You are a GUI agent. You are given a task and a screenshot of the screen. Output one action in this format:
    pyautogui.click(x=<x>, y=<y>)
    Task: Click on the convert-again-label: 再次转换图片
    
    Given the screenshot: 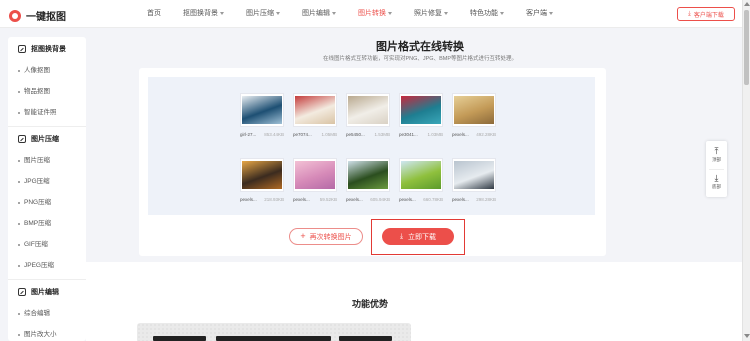 What is the action you would take?
    pyautogui.click(x=330, y=237)
    